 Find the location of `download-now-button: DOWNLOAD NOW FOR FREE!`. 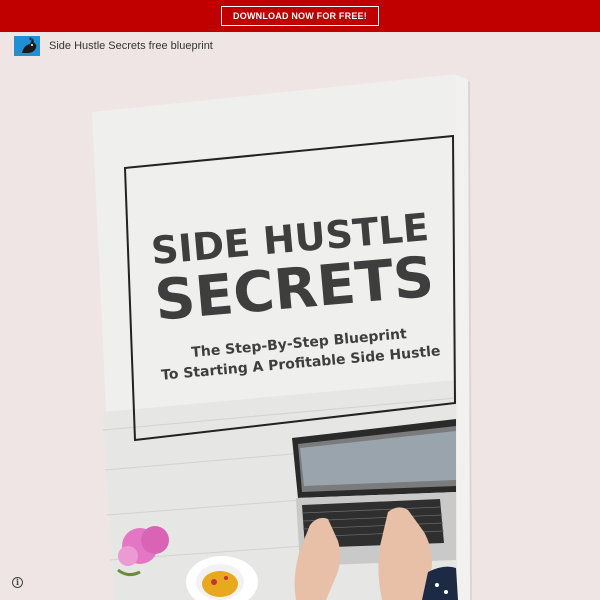

download-now-button: DOWNLOAD NOW FOR FREE! is located at coordinates (300, 16).